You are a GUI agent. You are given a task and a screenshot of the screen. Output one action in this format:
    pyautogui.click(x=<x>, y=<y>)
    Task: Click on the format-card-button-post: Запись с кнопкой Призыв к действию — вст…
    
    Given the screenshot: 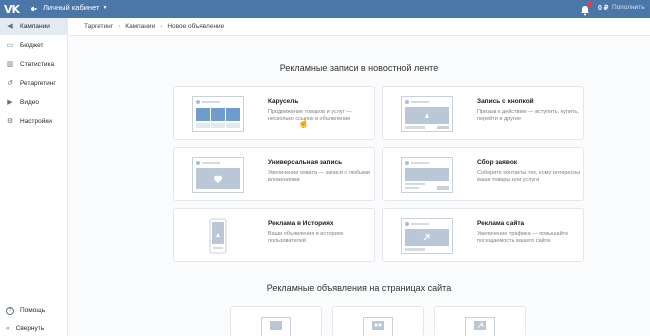 What is the action you would take?
    pyautogui.click(x=483, y=113)
    